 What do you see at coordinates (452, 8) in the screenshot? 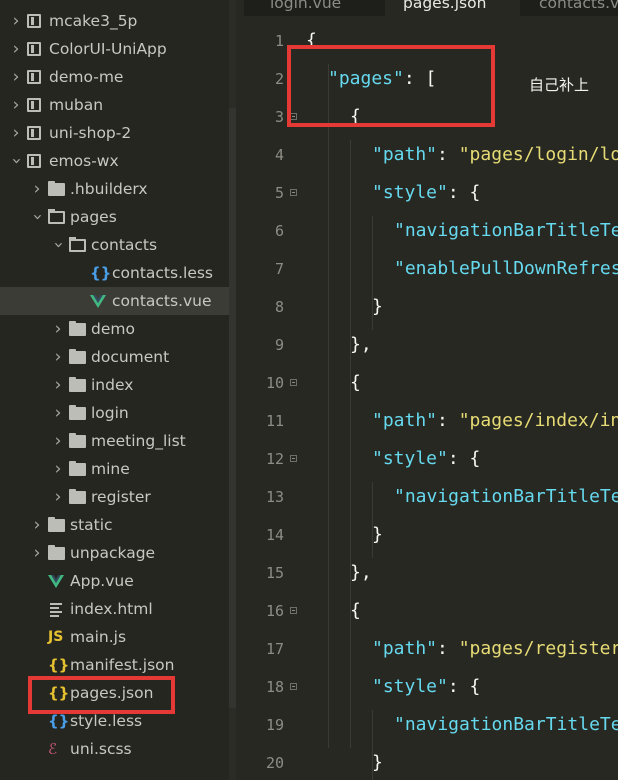
I see `tab-pages-json: pages.json` at bounding box center [452, 8].